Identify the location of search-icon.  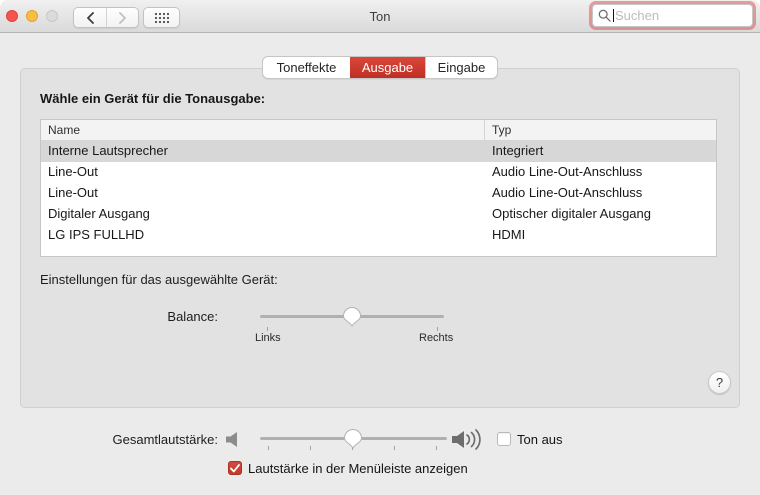
(604, 15).